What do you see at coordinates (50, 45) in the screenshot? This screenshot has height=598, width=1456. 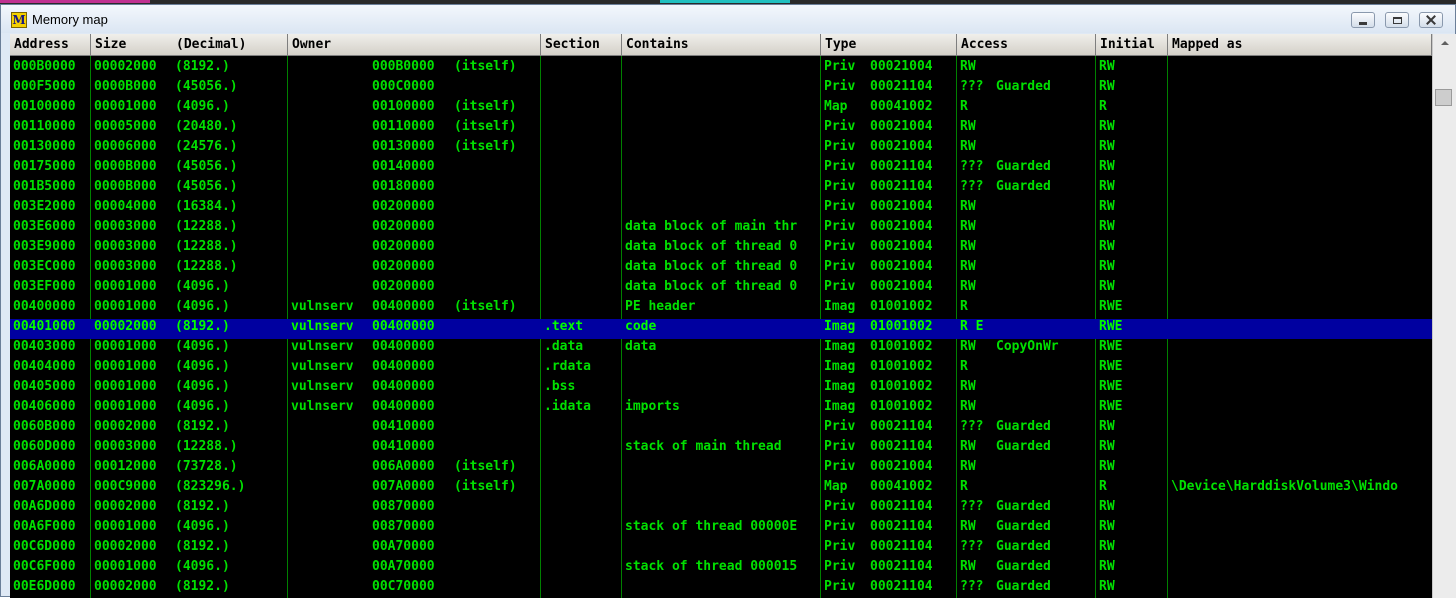 I see `column-header-address: Address` at bounding box center [50, 45].